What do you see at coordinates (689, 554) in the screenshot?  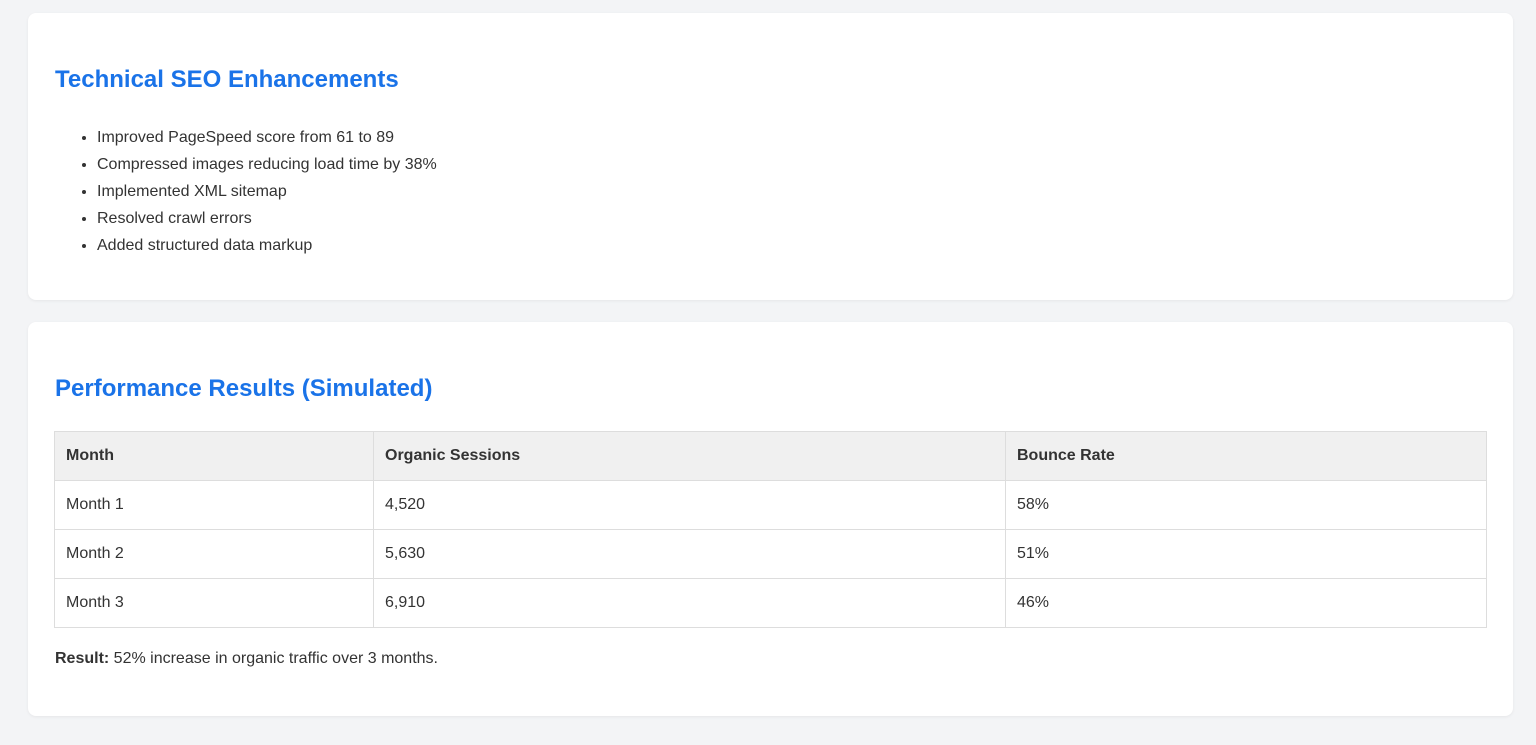 I see `cell-organic-sessions: 5,630` at bounding box center [689, 554].